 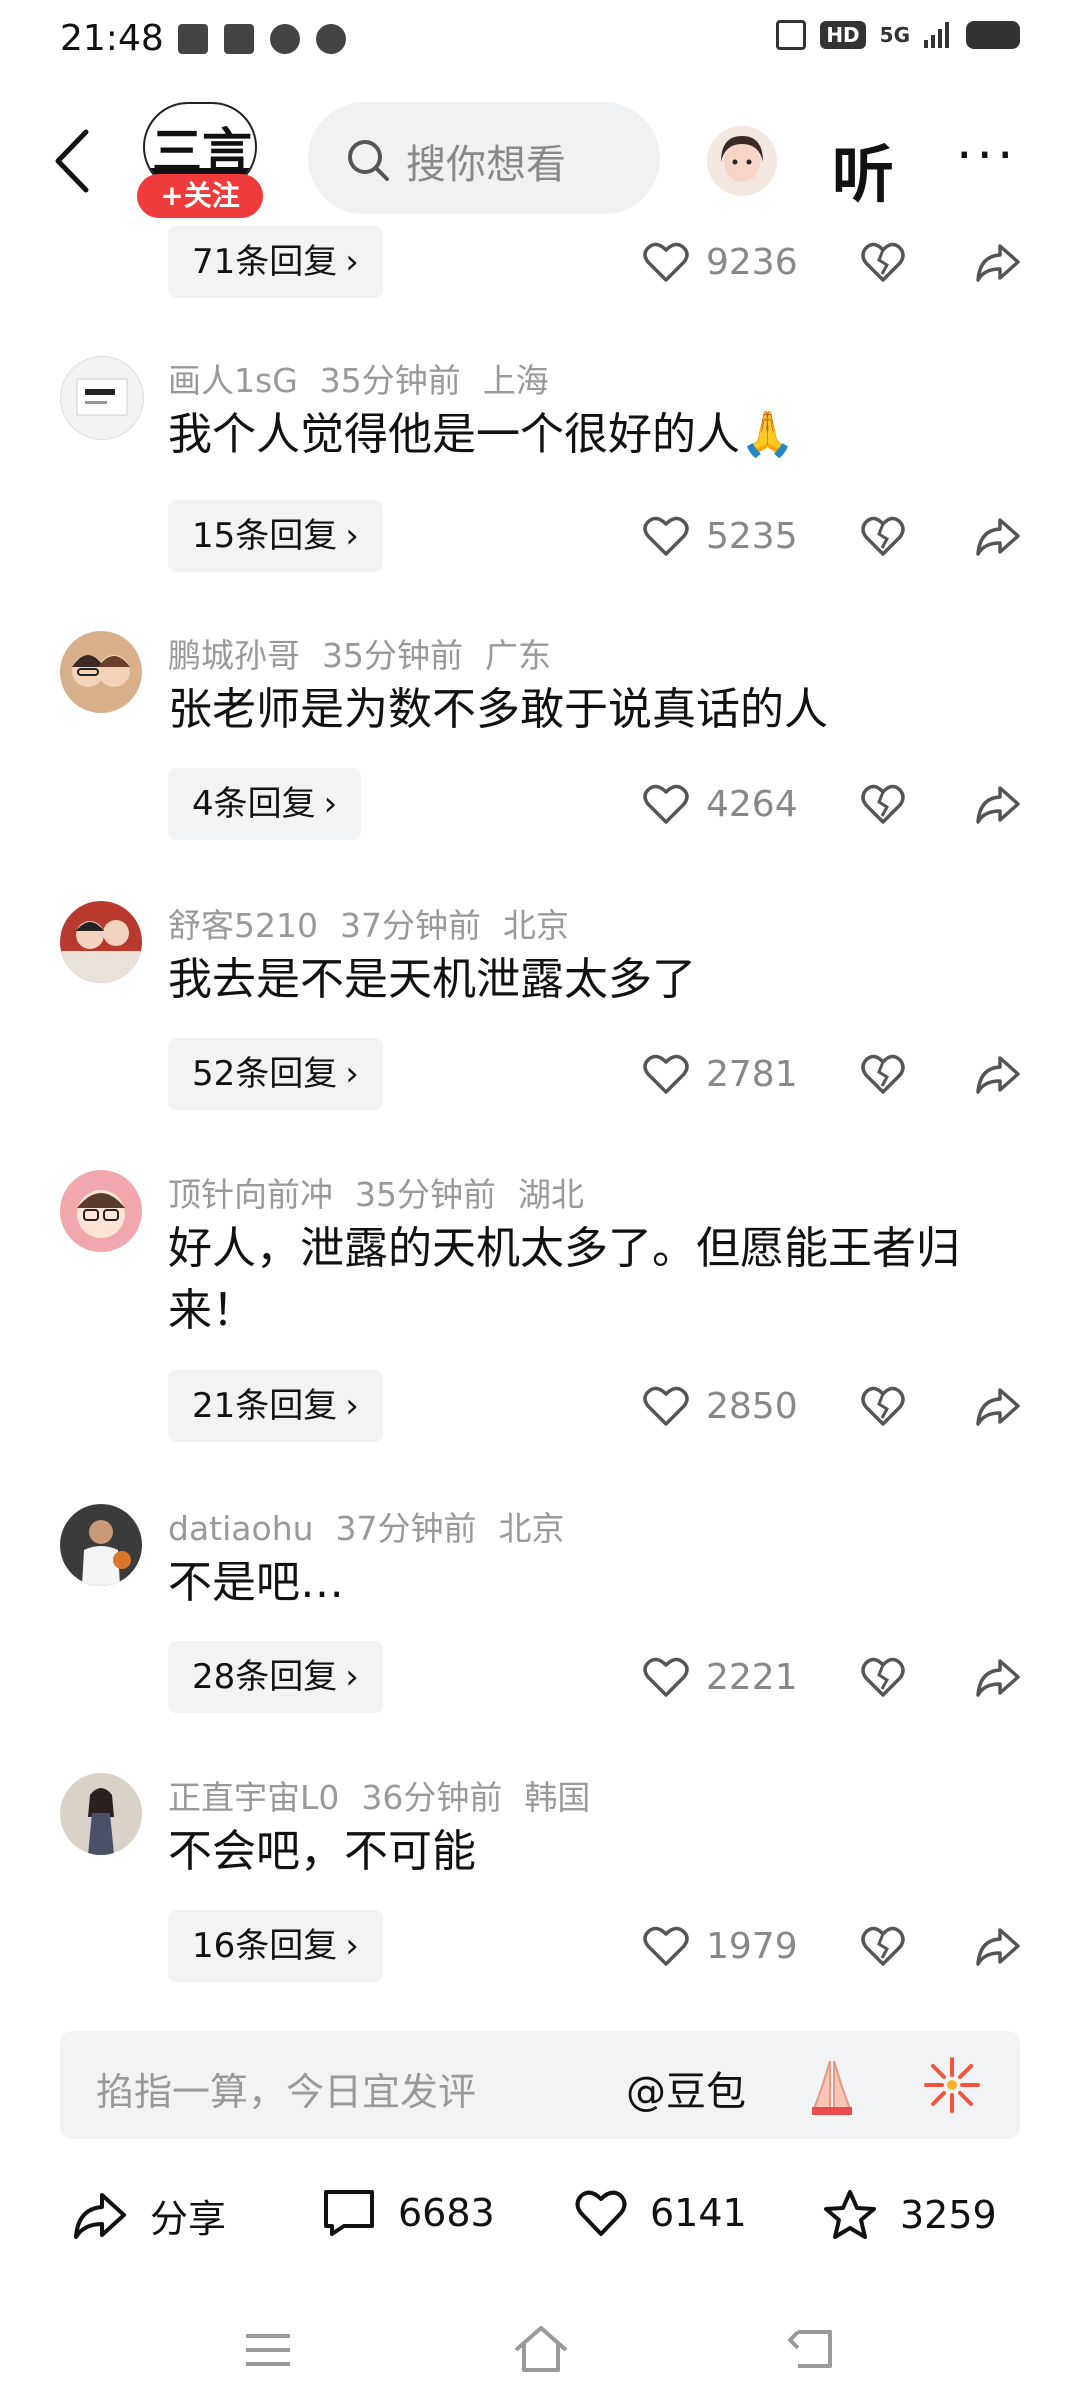 I want to click on comment-meta: 鹏城孙哥 35分钟前 广东, so click(x=370, y=653).